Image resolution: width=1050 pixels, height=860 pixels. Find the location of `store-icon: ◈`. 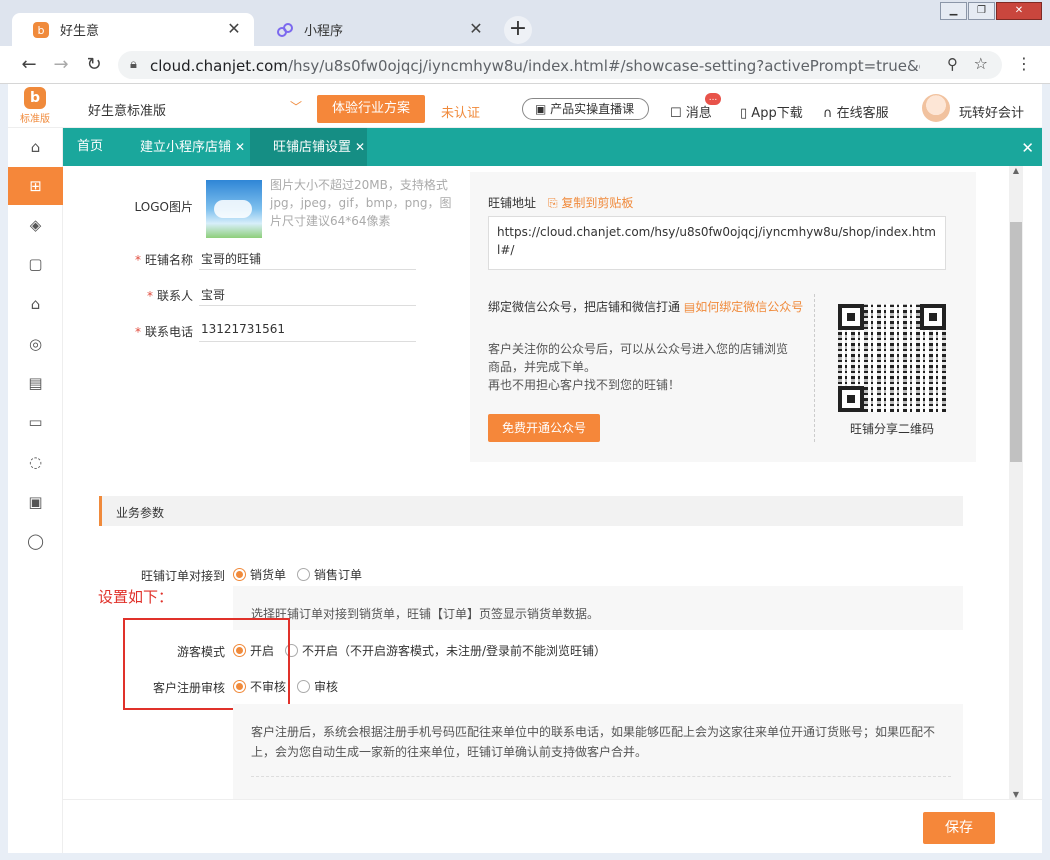

store-icon: ◈ is located at coordinates (35, 225).